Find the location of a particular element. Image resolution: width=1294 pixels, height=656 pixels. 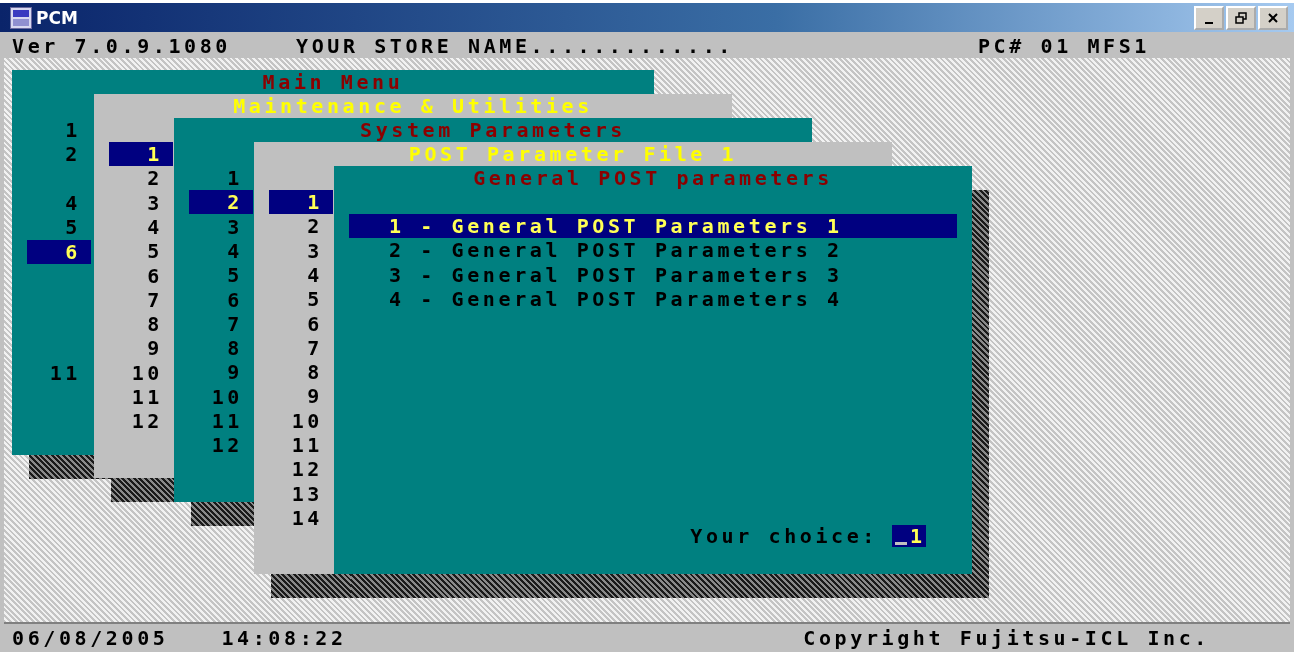

close-icon is located at coordinates (1273, 17).